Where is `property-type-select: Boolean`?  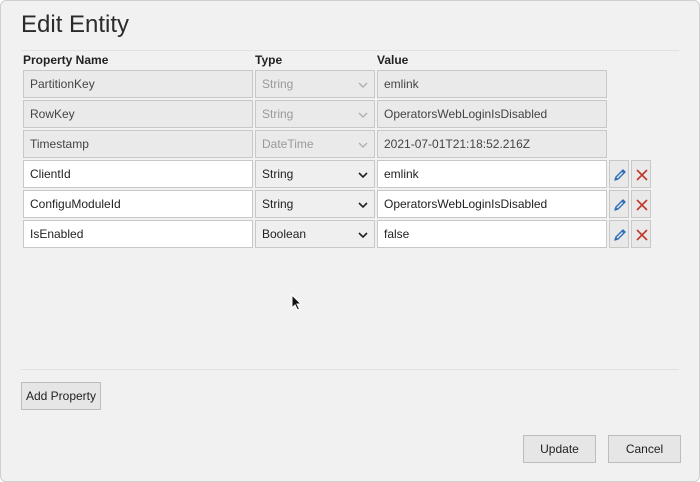
property-type-select: Boolean is located at coordinates (315, 234).